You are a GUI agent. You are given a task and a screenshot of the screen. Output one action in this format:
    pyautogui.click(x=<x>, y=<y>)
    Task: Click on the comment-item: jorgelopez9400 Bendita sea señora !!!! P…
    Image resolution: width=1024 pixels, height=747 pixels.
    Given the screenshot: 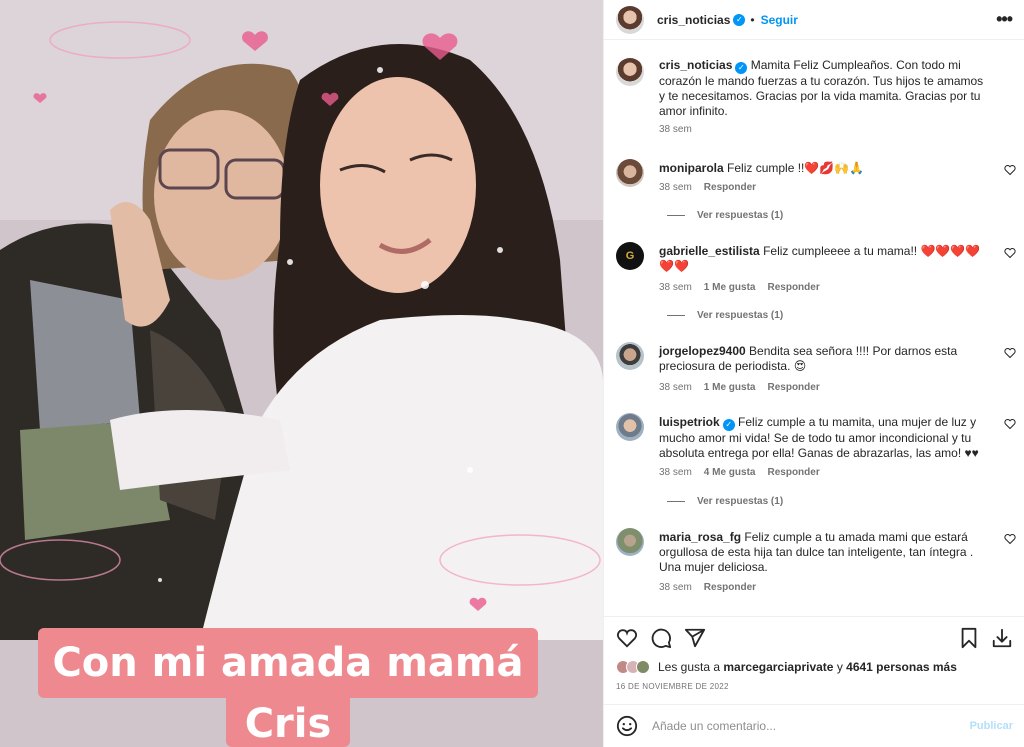 What is the action you would take?
    pyautogui.click(x=816, y=369)
    